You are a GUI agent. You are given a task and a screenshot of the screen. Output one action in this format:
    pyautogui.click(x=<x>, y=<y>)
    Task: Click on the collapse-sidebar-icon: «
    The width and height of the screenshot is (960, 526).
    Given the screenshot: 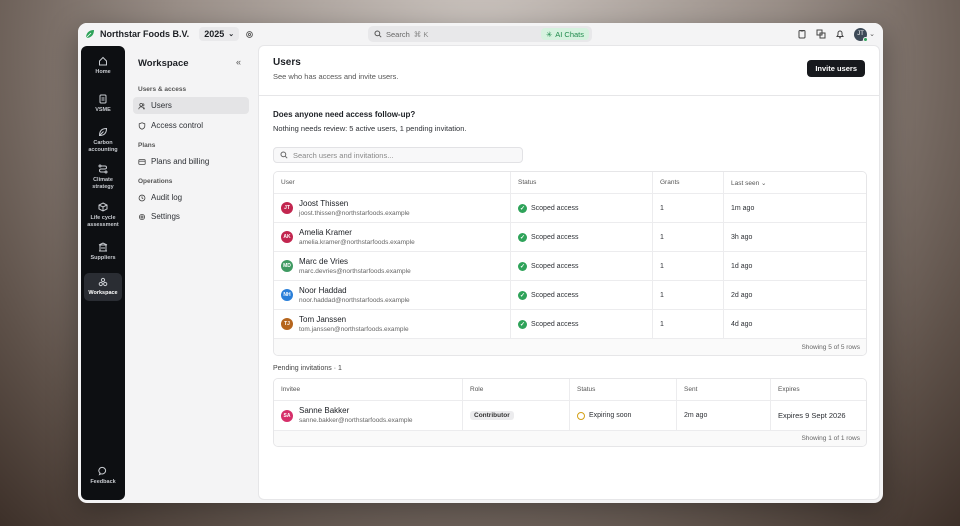 What is the action you would take?
    pyautogui.click(x=238, y=62)
    